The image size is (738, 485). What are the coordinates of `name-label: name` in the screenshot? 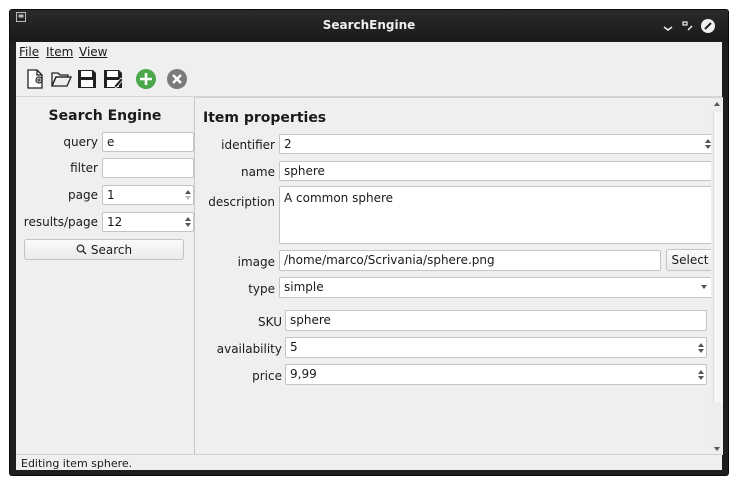 It's located at (257, 172).